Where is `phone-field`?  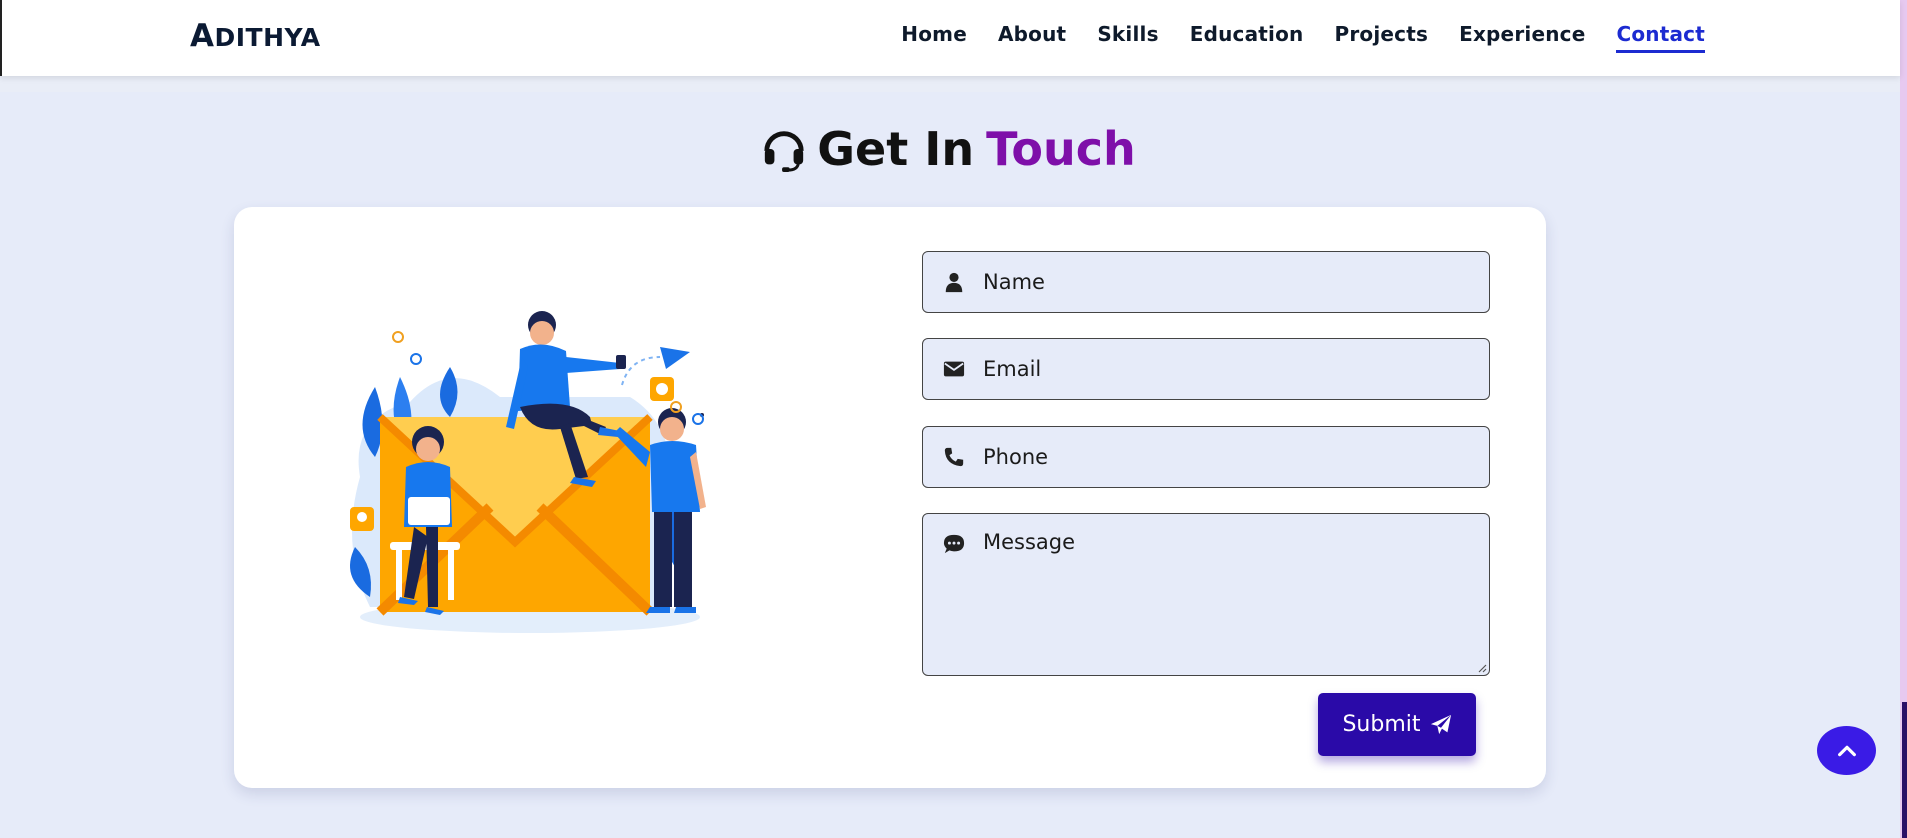
phone-field is located at coordinates (1206, 457).